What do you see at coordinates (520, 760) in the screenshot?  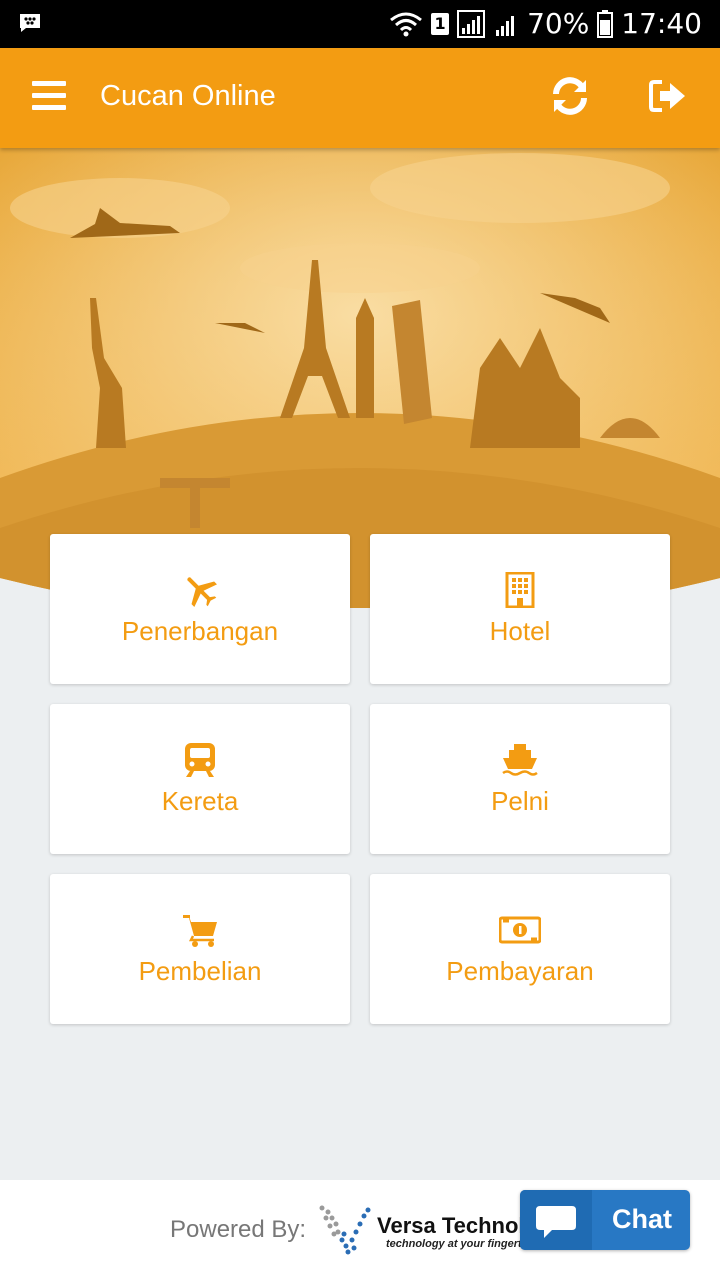 I see `ship-icon` at bounding box center [520, 760].